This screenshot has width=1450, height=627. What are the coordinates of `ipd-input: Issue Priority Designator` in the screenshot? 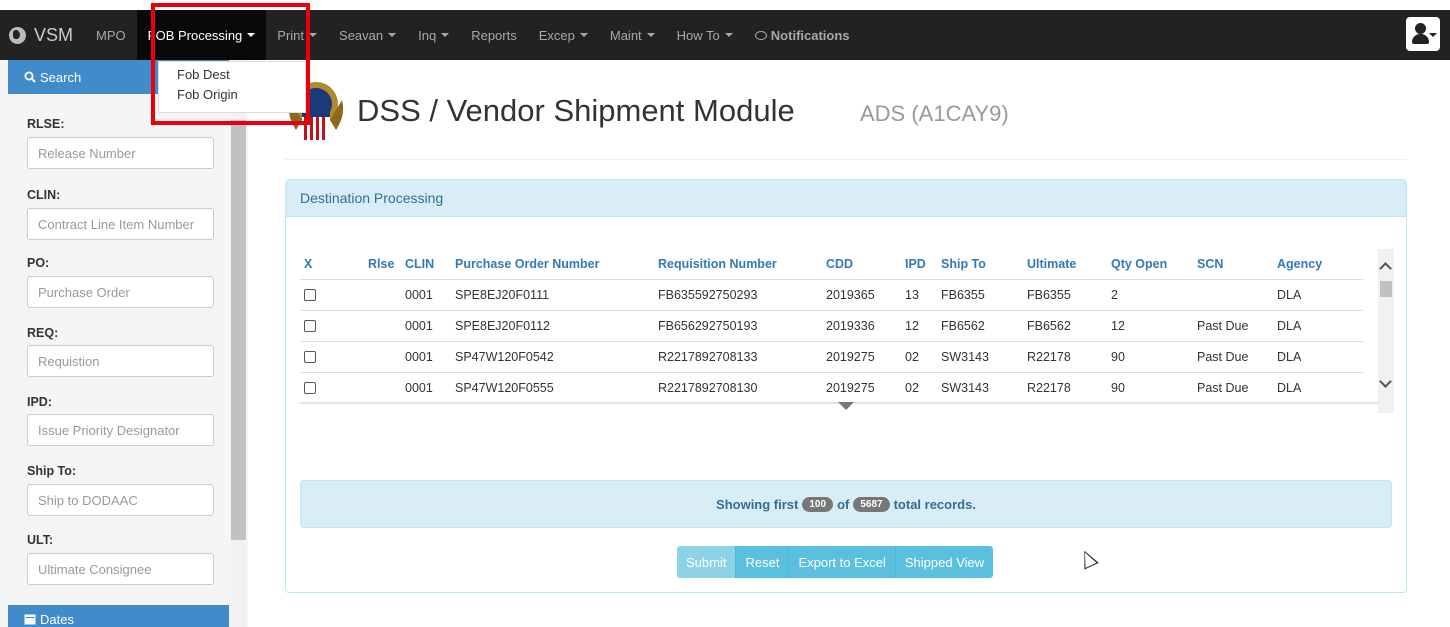 It's located at (120, 430).